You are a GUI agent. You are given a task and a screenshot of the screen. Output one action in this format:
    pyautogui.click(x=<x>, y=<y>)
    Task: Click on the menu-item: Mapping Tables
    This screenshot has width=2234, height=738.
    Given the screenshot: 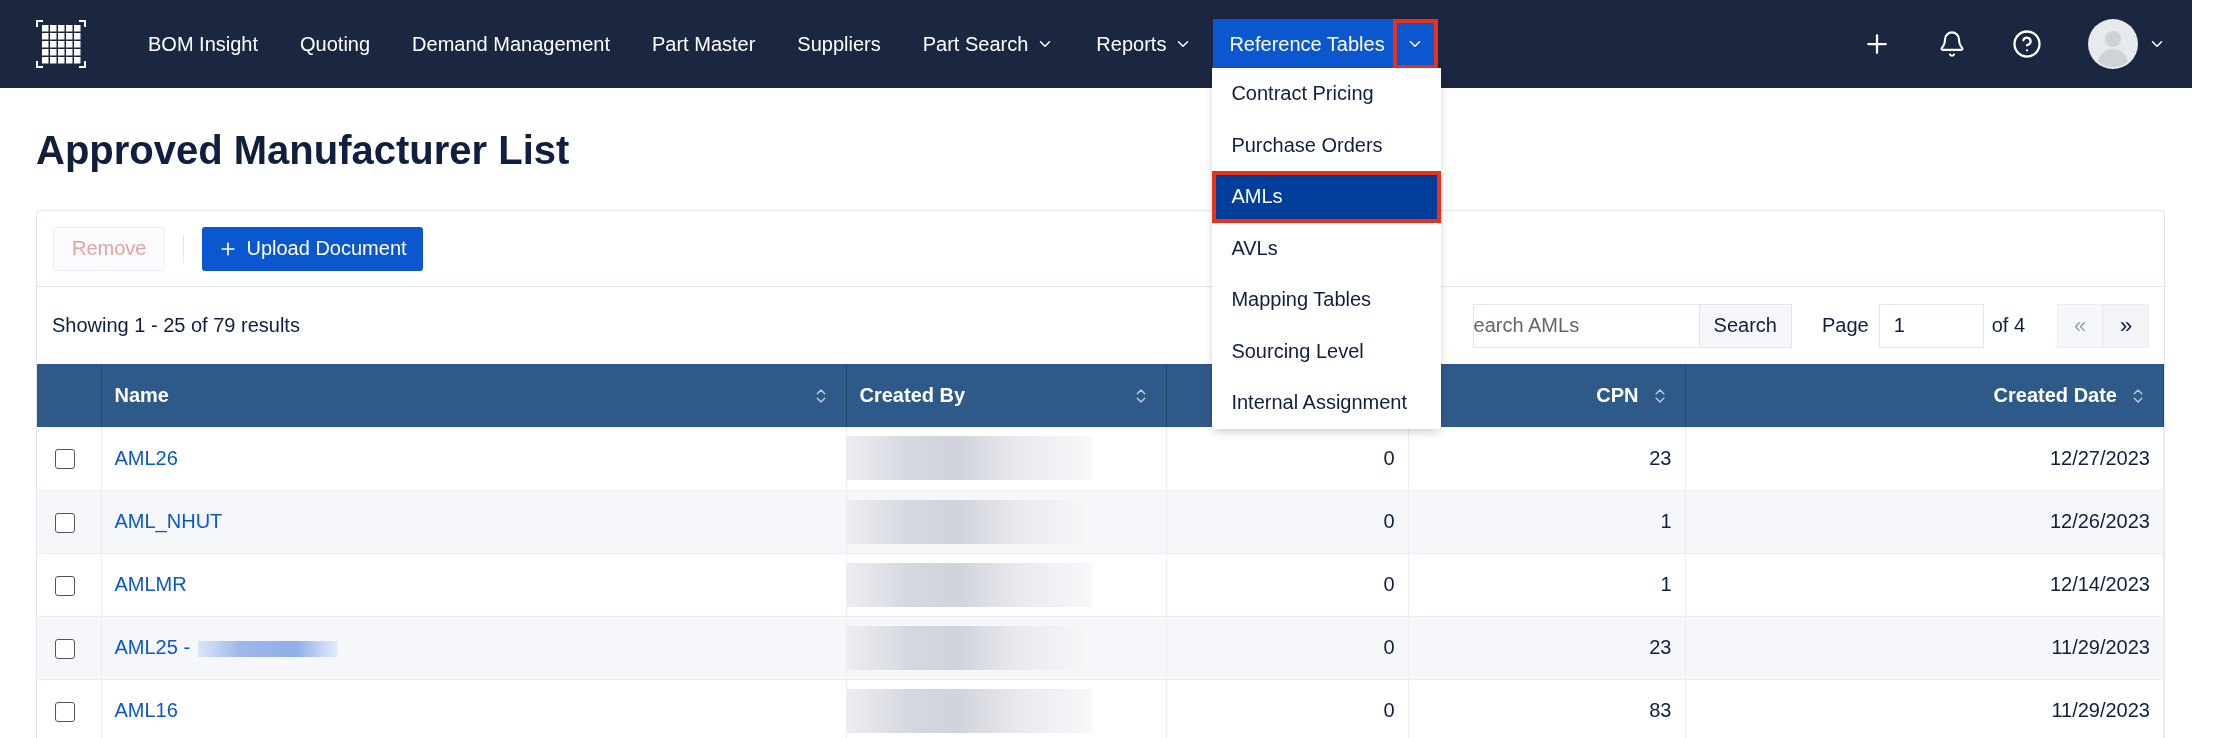 What is the action you would take?
    pyautogui.click(x=1327, y=300)
    